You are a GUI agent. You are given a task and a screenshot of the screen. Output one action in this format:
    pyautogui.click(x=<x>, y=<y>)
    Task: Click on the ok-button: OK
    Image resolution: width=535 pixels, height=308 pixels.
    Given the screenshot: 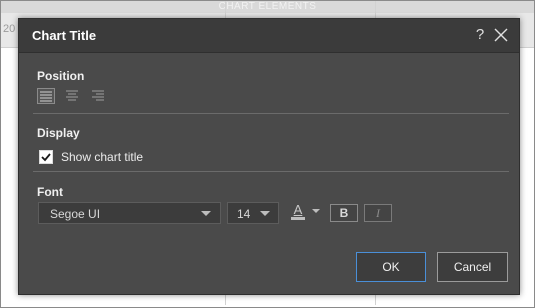 What is the action you would take?
    pyautogui.click(x=391, y=267)
    